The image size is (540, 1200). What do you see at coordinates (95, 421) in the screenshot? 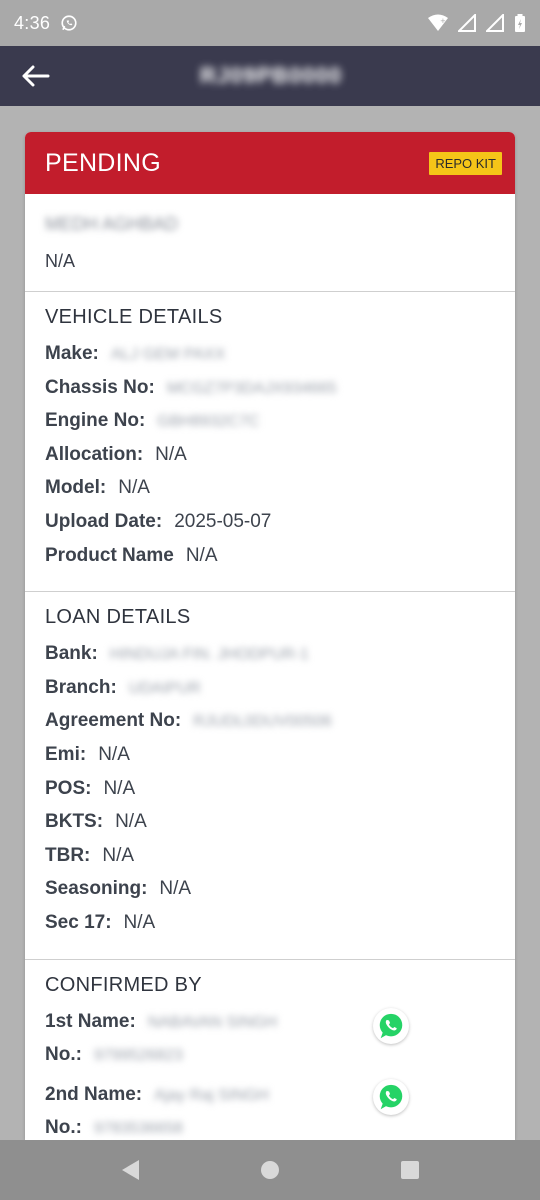
I see `engine-no-label: Engine No:` at bounding box center [95, 421].